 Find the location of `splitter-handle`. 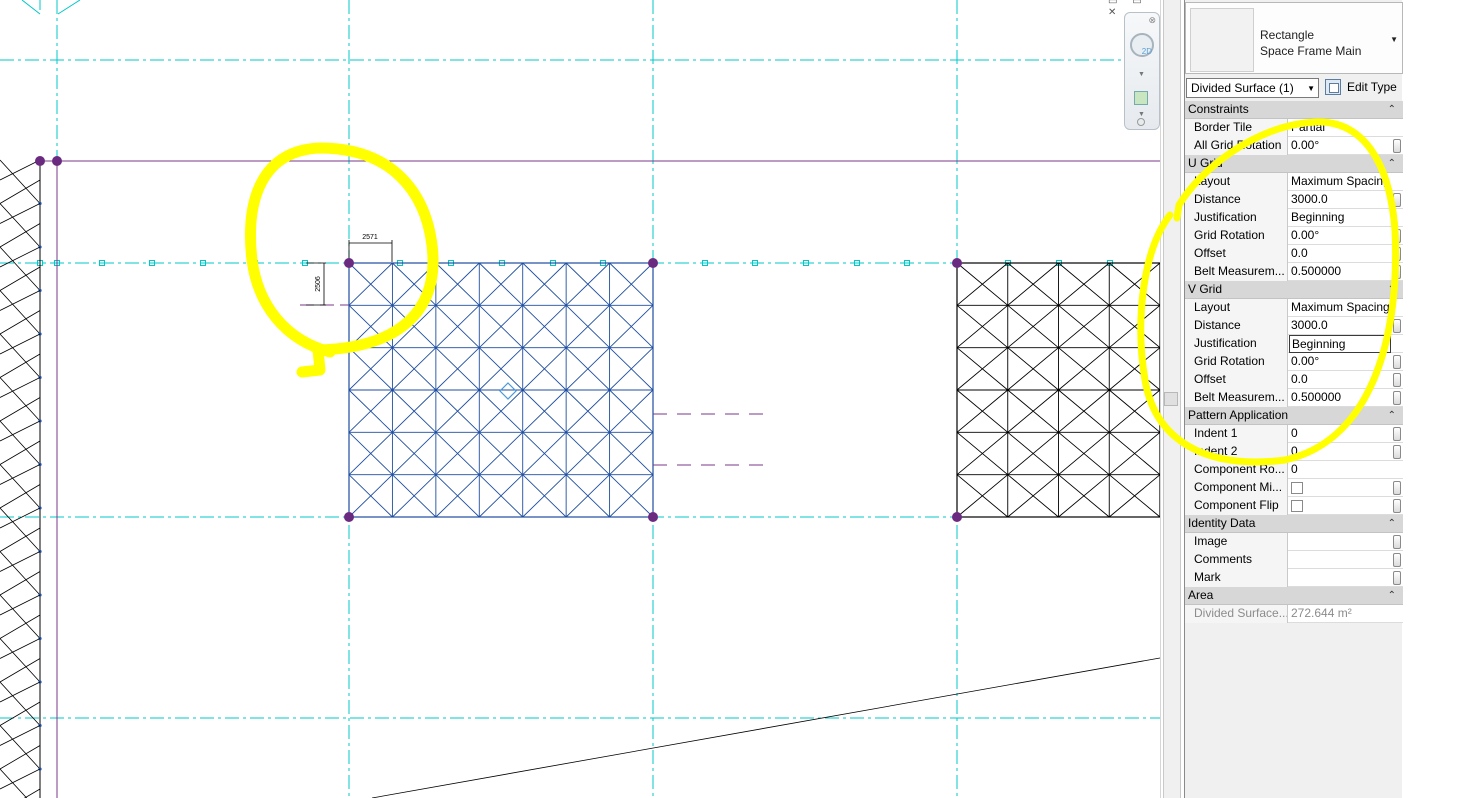

splitter-handle is located at coordinates (1171, 399).